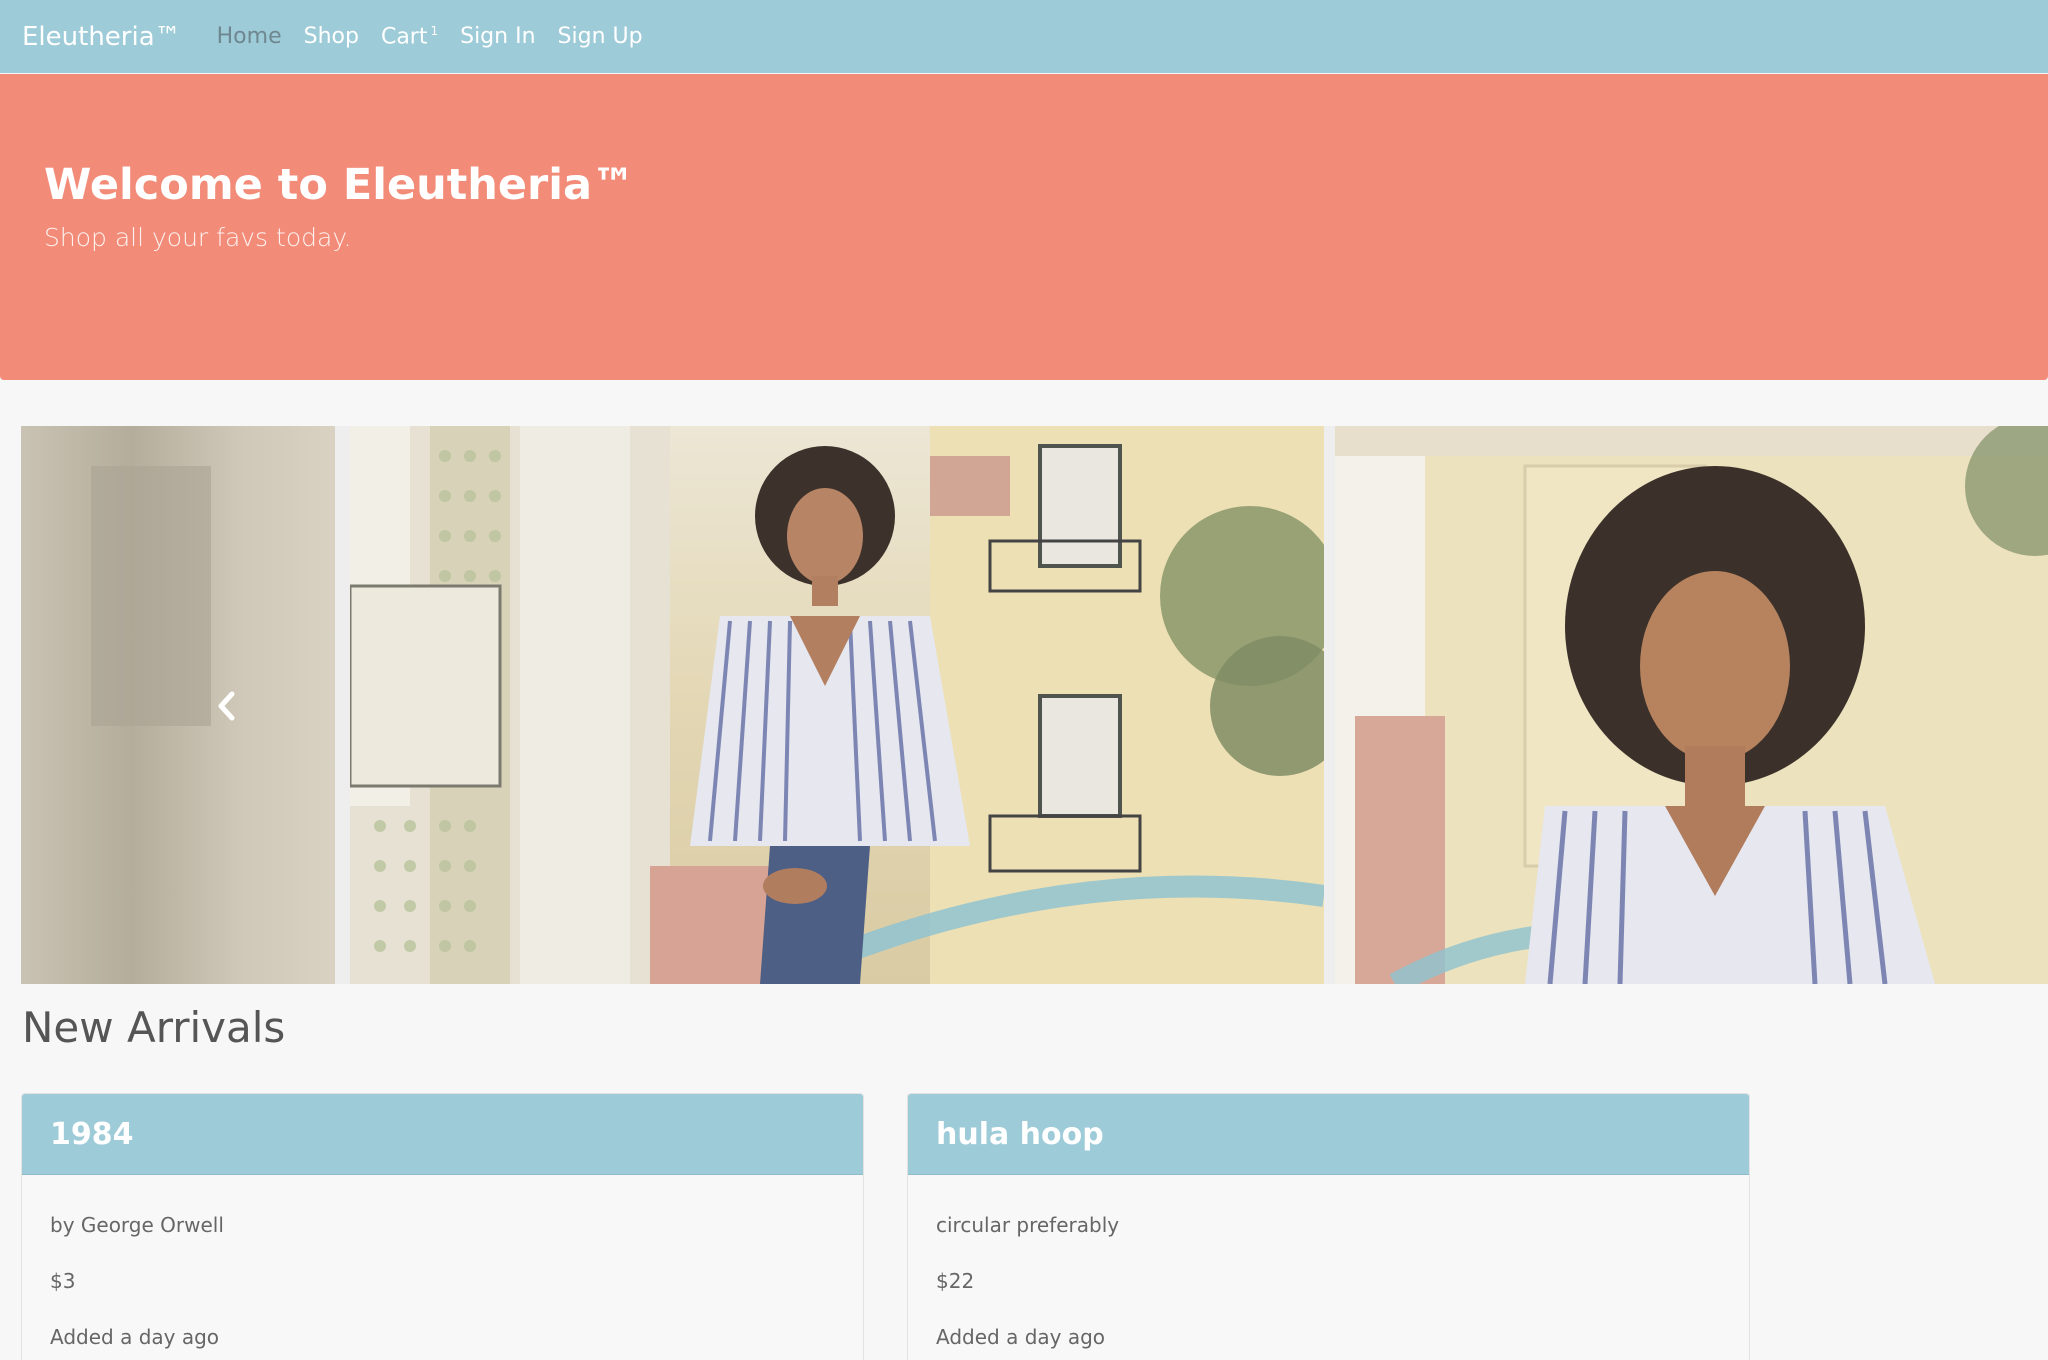 Image resolution: width=2048 pixels, height=1360 pixels. What do you see at coordinates (63, 1281) in the screenshot?
I see `product-price: $3` at bounding box center [63, 1281].